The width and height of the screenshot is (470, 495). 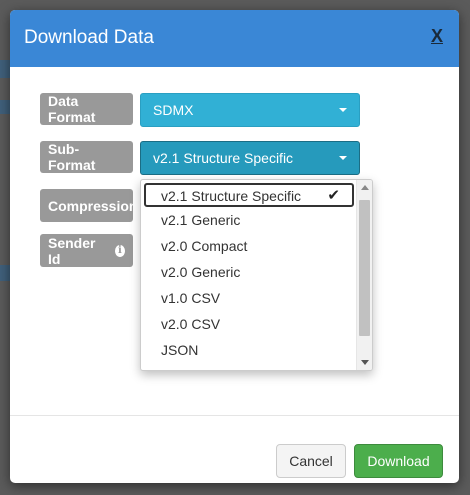 I want to click on scroll-up-arrow-icon, so click(x=365, y=187).